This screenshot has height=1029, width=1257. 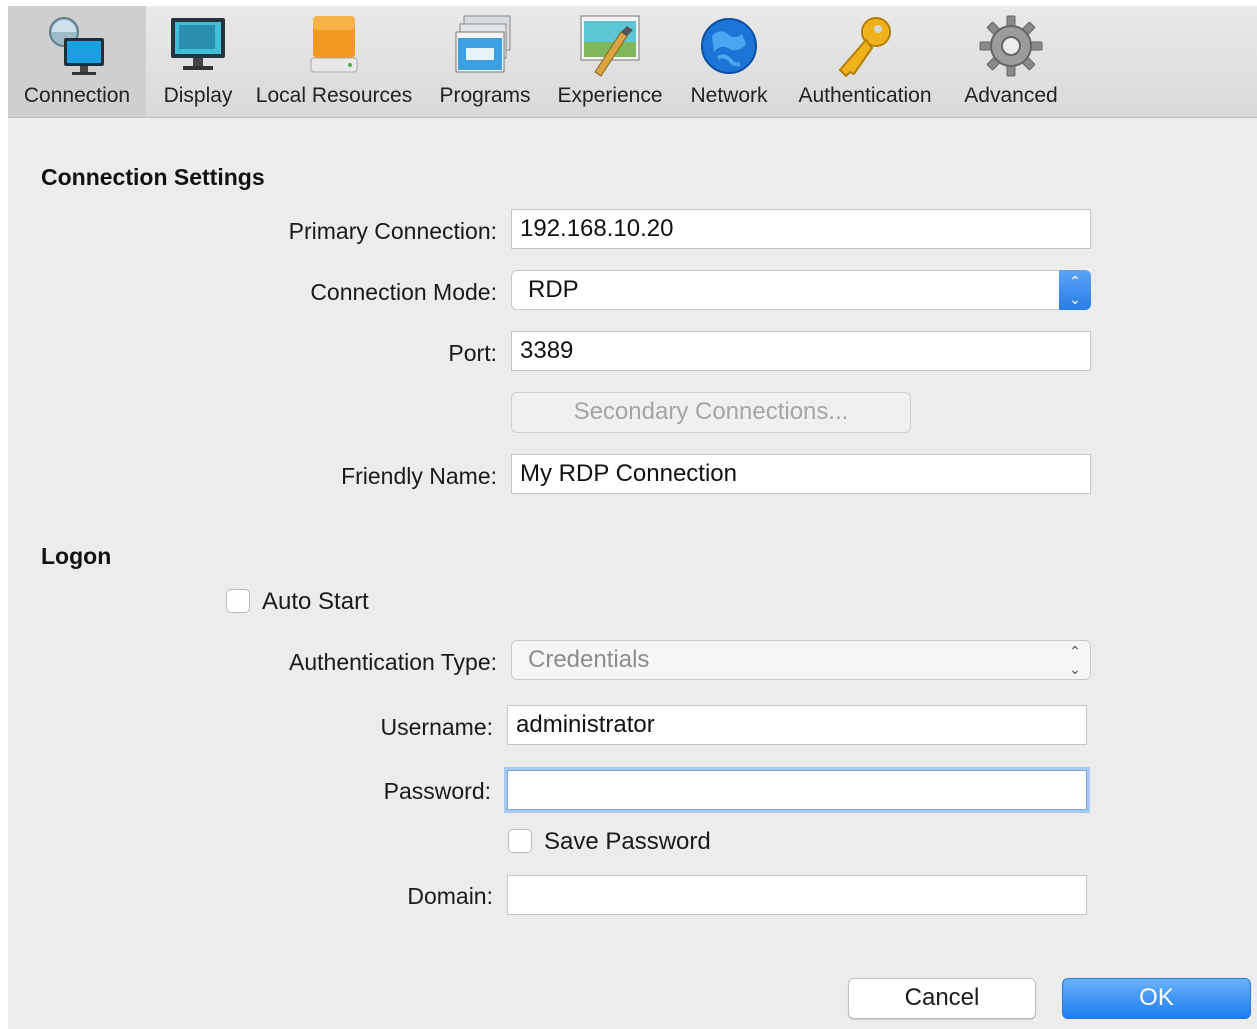 I want to click on tab-network: Network, so click(x=729, y=61).